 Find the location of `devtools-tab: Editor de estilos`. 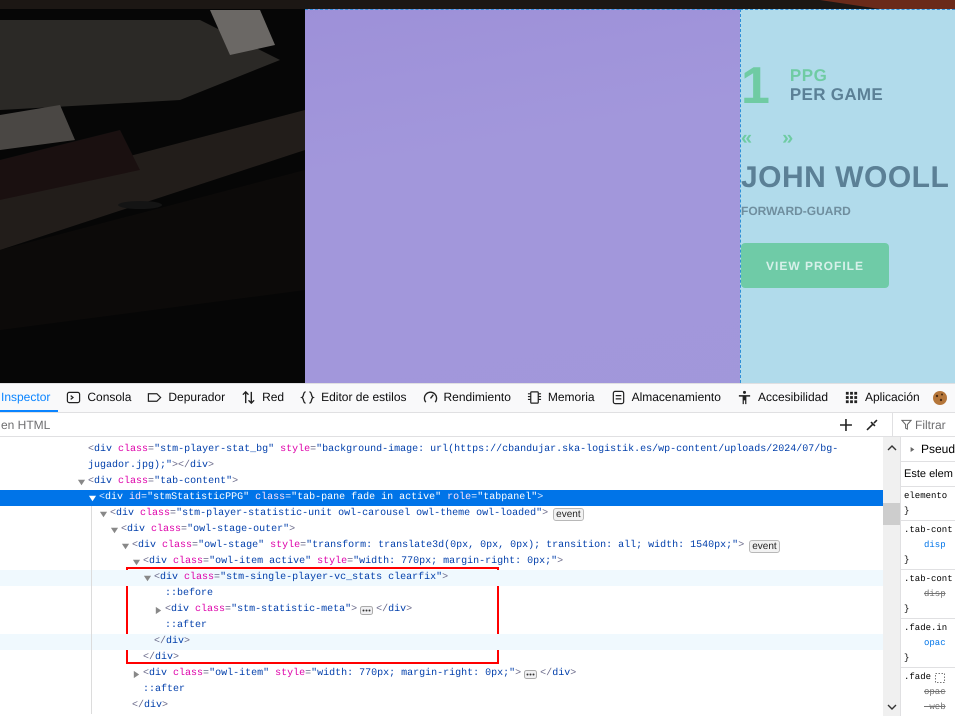

devtools-tab: Editor de estilos is located at coordinates (353, 398).